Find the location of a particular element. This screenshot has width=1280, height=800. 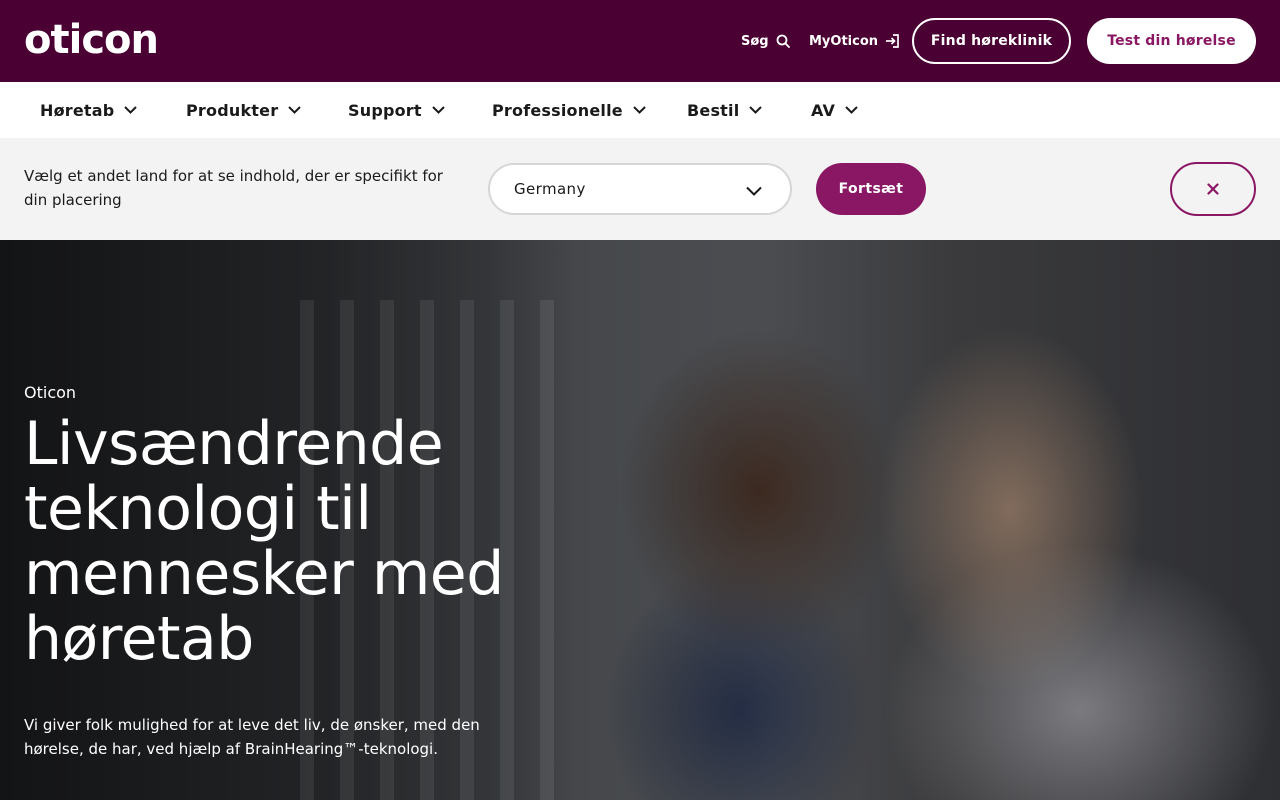

logo-text: oticon is located at coordinates (91, 40).